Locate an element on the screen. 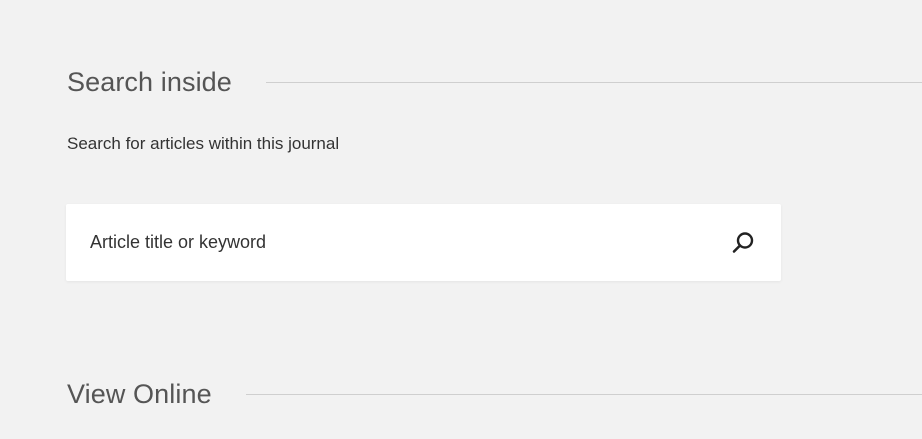  search-submit-button is located at coordinates (743, 242).